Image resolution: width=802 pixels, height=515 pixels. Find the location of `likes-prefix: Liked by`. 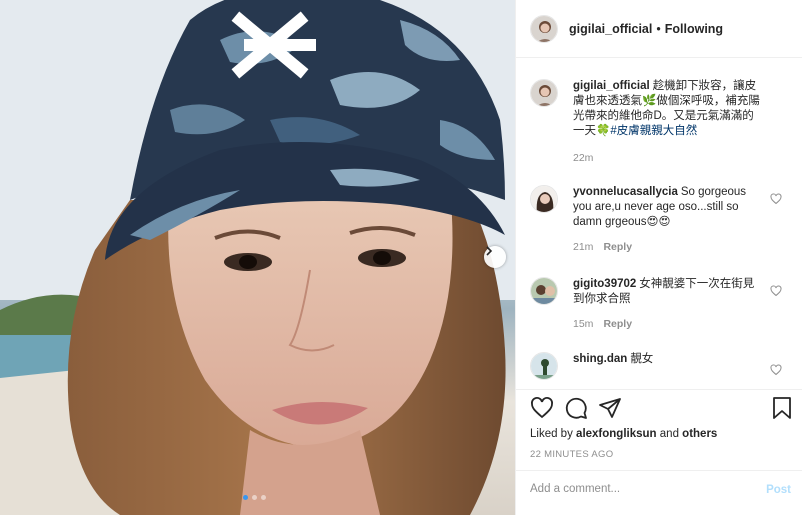

likes-prefix: Liked by is located at coordinates (551, 434).